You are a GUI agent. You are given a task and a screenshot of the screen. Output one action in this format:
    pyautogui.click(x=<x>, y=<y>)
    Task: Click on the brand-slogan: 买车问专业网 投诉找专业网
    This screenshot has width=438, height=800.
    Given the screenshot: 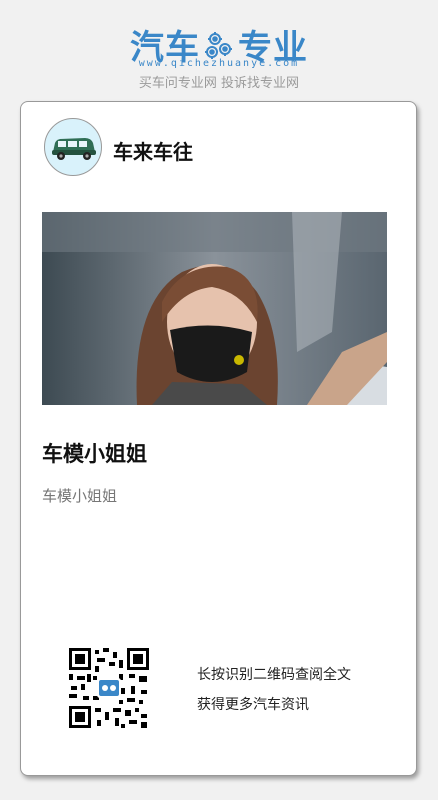 What is the action you would take?
    pyautogui.click(x=219, y=83)
    